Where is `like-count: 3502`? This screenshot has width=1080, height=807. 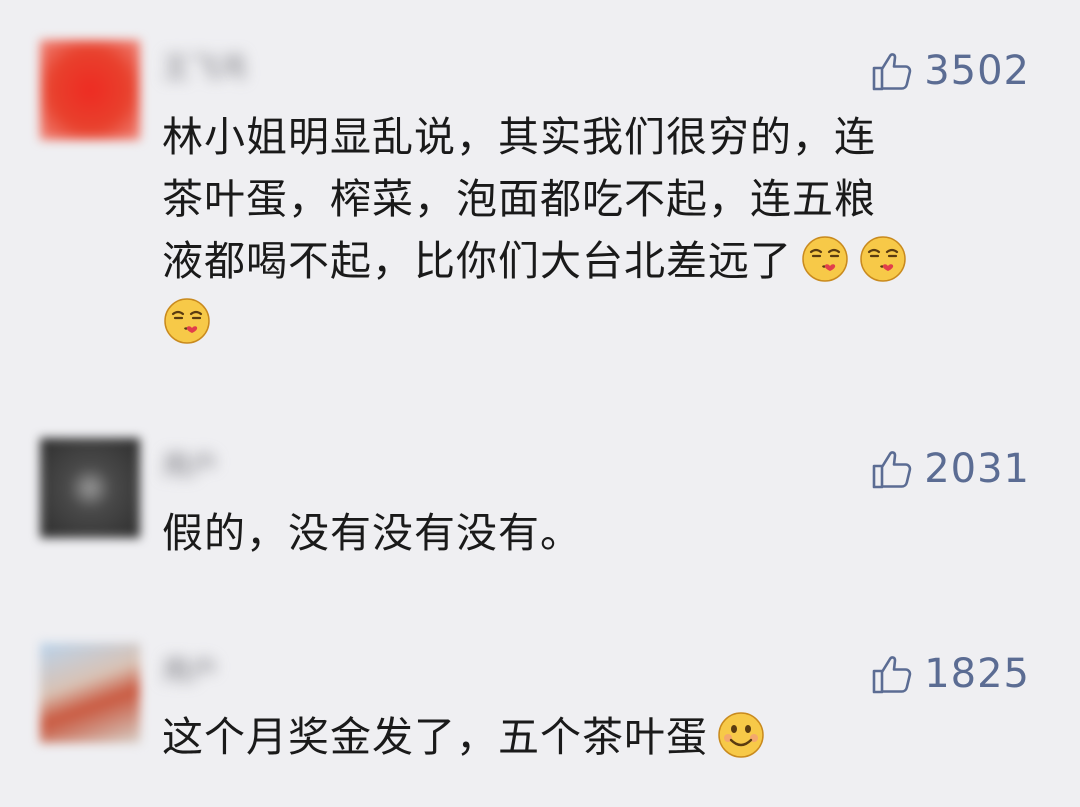
like-count: 3502 is located at coordinates (977, 71).